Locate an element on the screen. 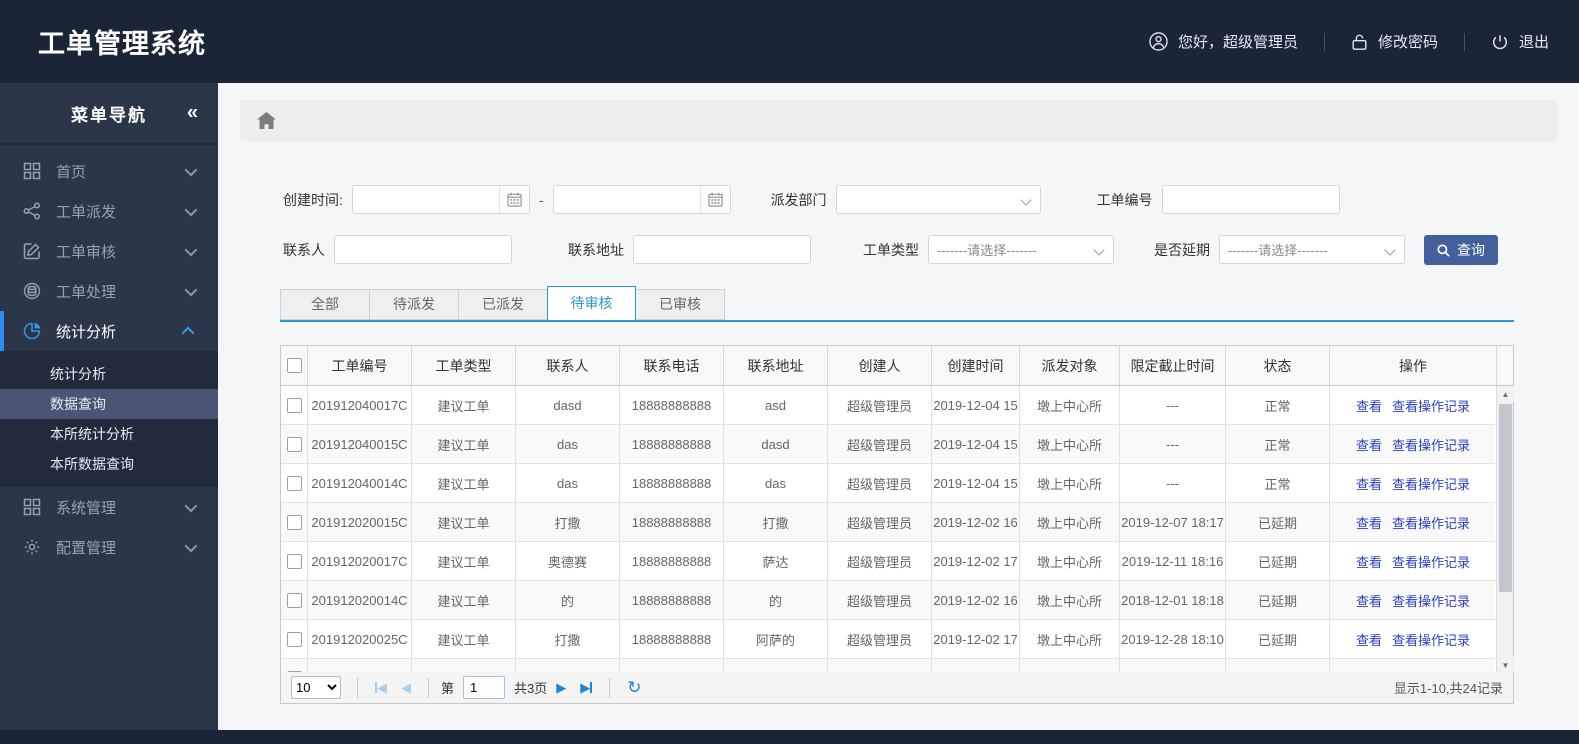 This screenshot has width=1579, height=744. collapse-icon: « is located at coordinates (192, 113).